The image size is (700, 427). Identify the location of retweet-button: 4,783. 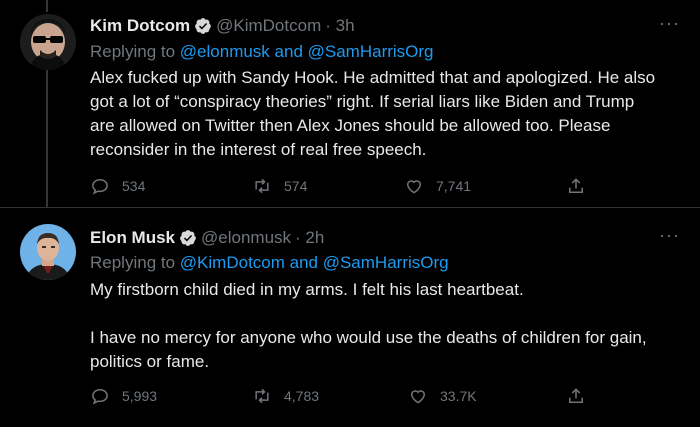
(285, 396).